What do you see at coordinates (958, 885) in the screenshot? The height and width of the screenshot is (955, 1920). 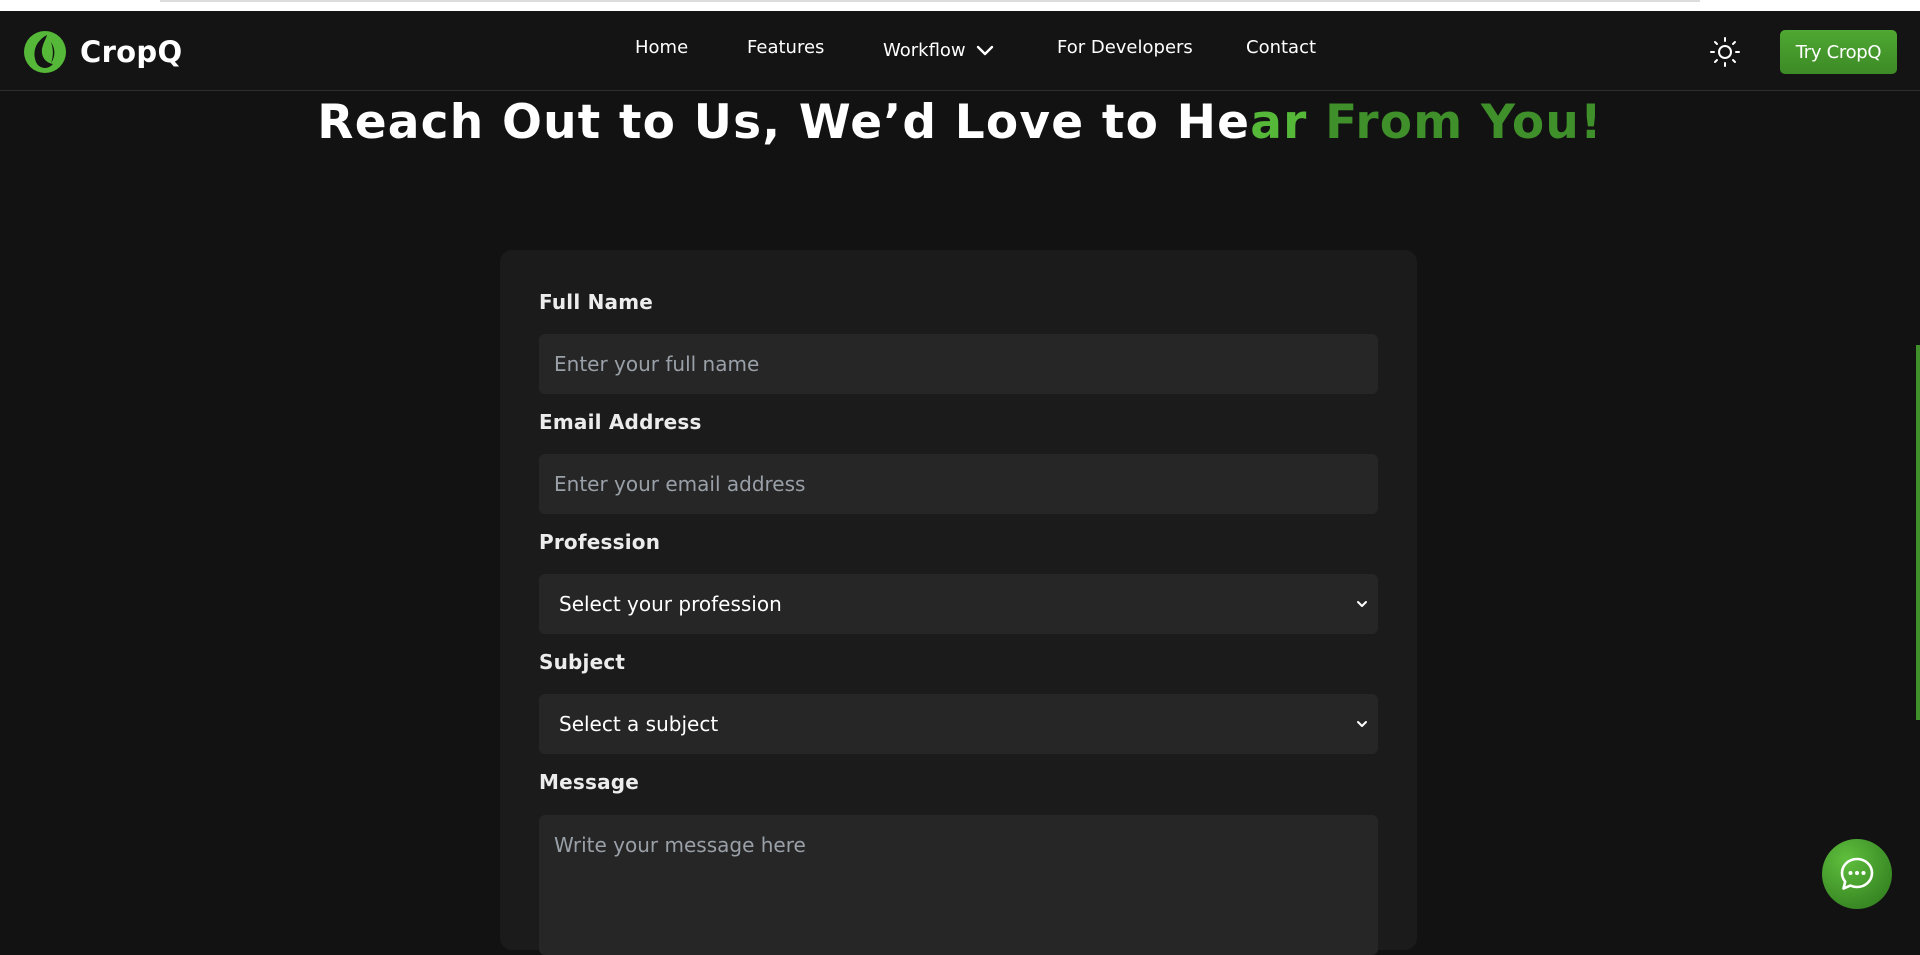 I see `message-textarea` at bounding box center [958, 885].